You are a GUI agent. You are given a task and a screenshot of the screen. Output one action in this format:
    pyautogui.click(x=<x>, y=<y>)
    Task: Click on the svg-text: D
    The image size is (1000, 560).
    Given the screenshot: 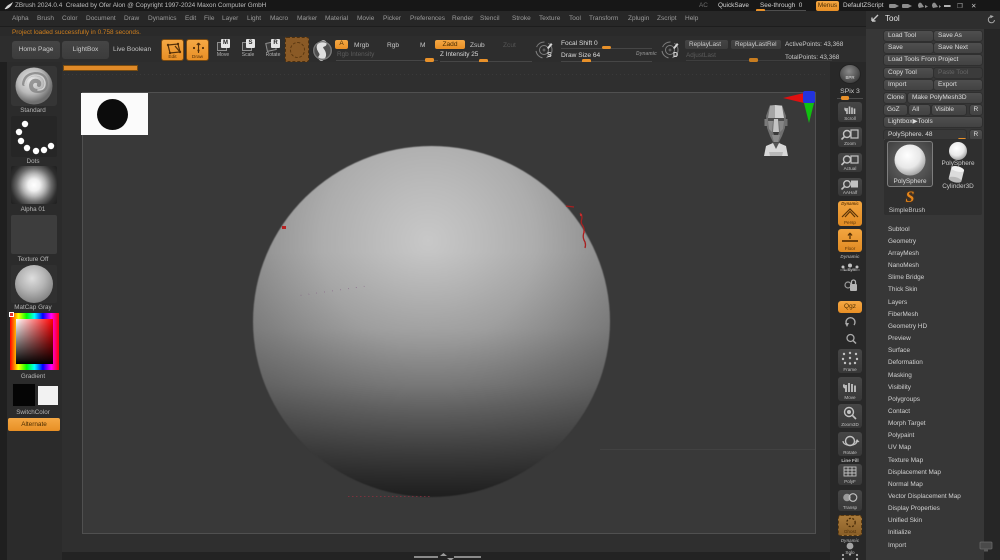 What is the action you would take?
    pyautogui.click(x=675, y=55)
    